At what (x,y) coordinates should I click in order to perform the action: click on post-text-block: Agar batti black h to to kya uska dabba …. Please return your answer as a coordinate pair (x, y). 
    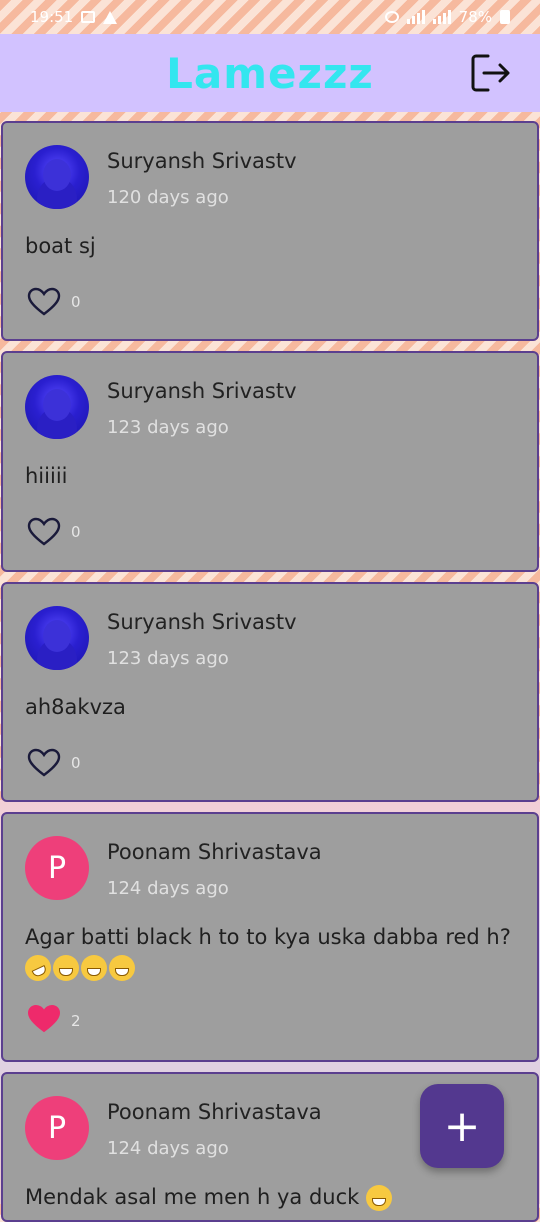
    Looking at the image, I should click on (268, 954).